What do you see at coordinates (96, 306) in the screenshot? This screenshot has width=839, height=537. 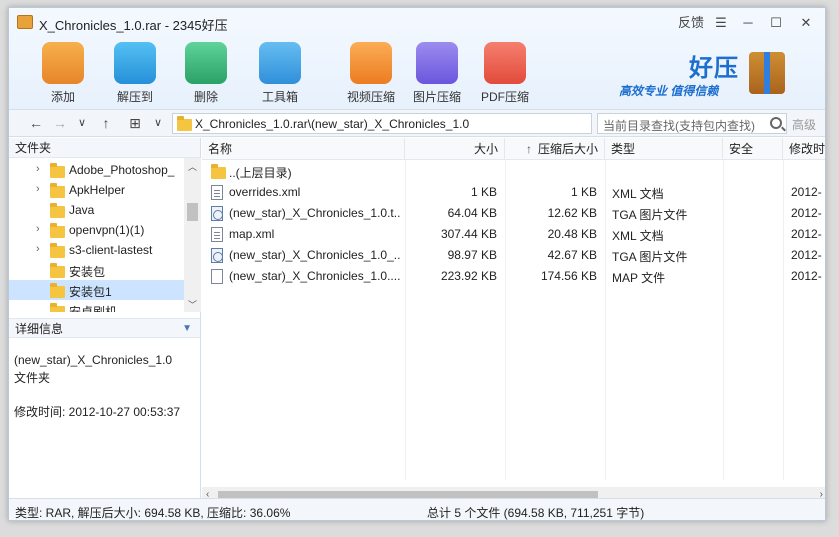 I see `tree-item-android-flash: 安卓刷机` at bounding box center [96, 306].